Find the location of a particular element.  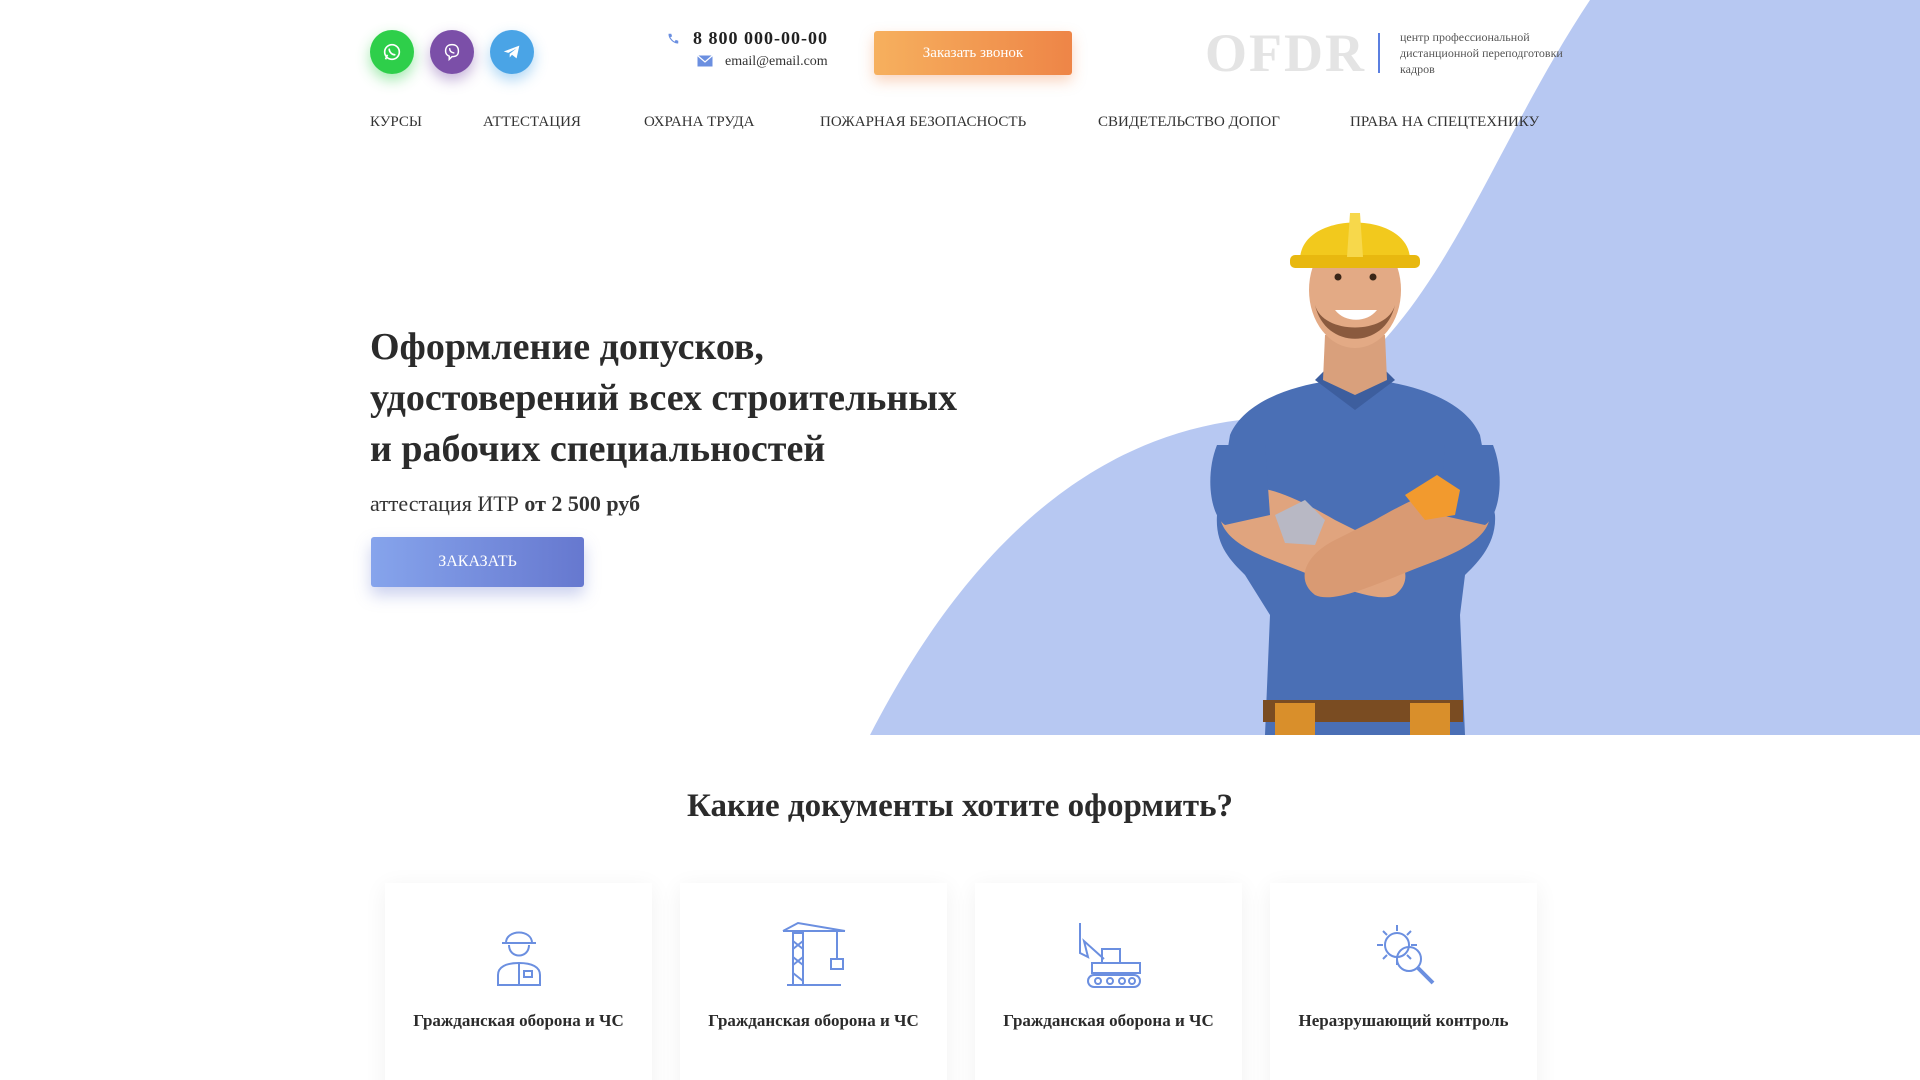

worker-helmet-icon is located at coordinates (518, 958).